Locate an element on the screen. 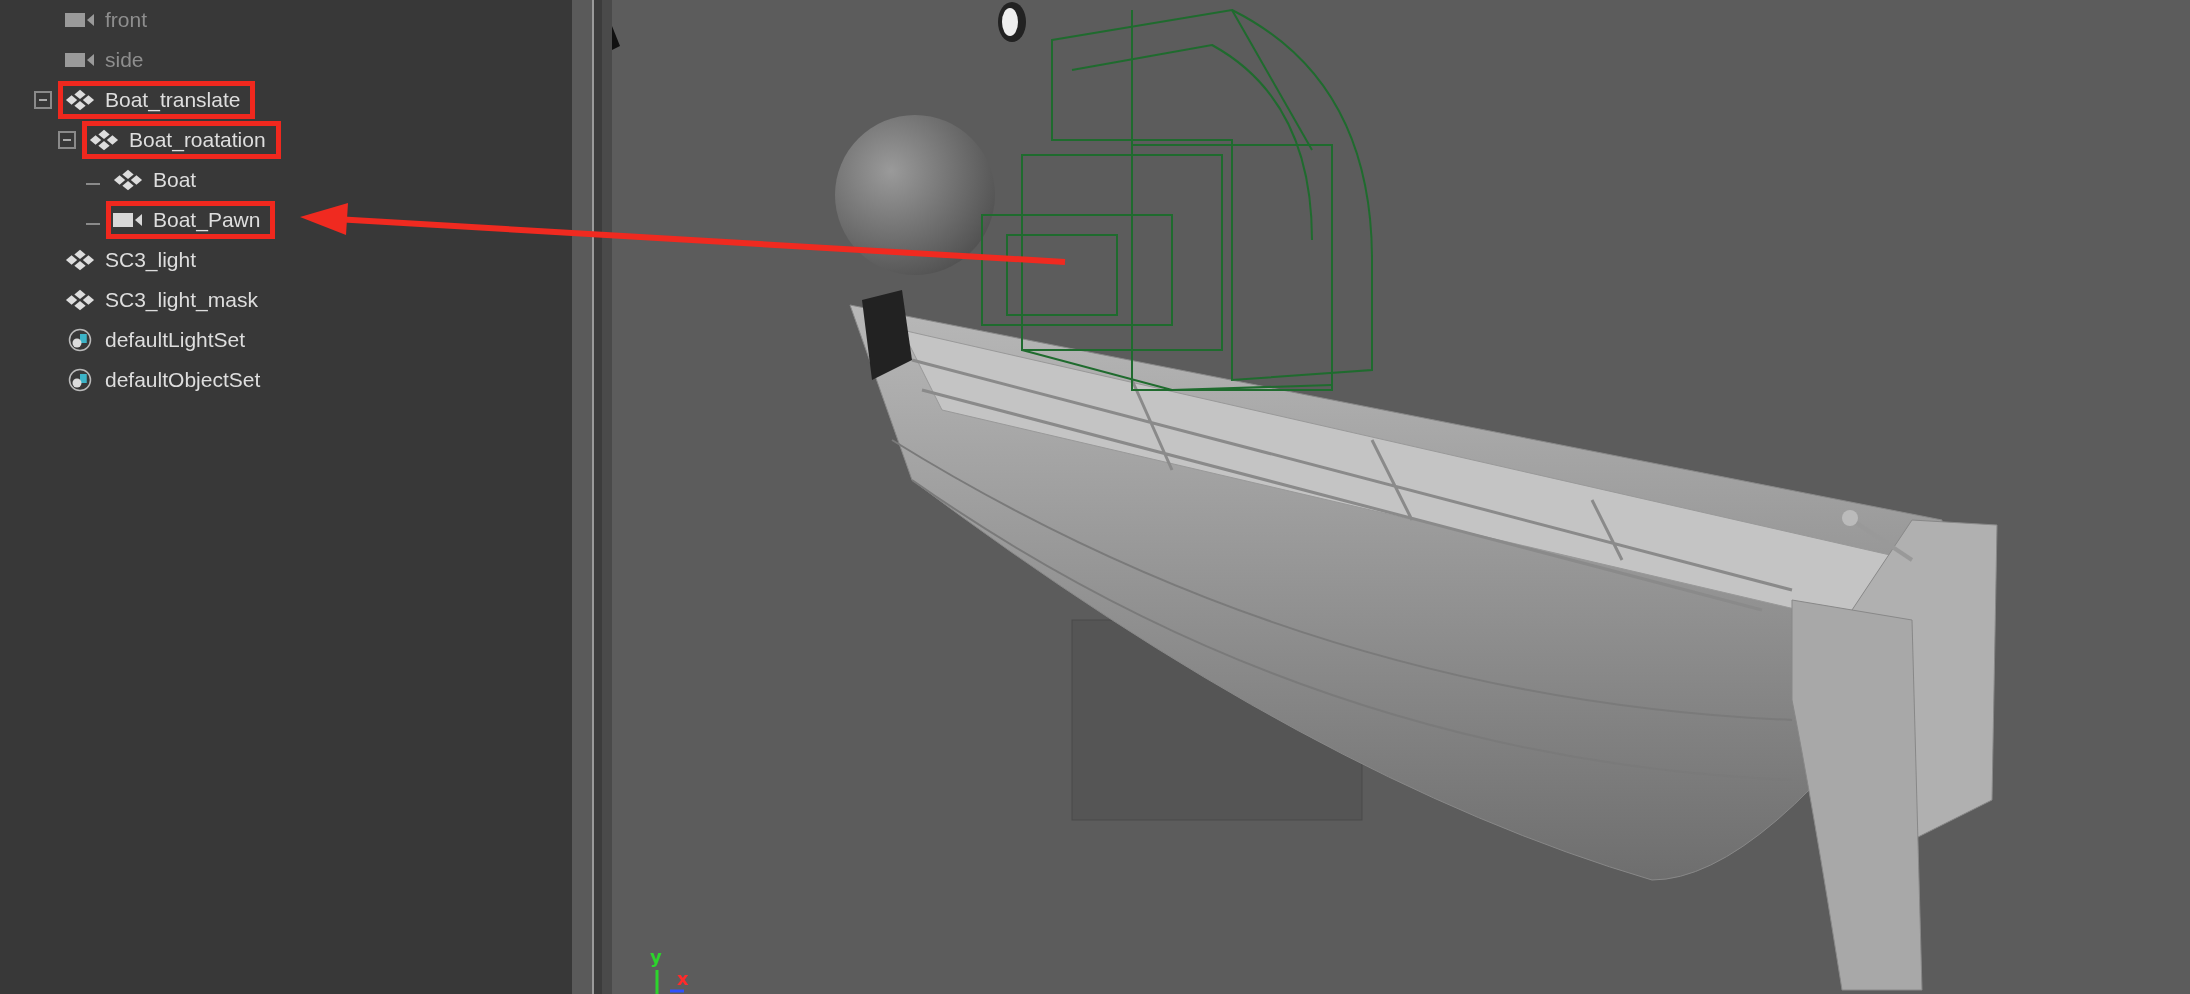 This screenshot has width=2190, height=994. axis-label: y is located at coordinates (656, 956).